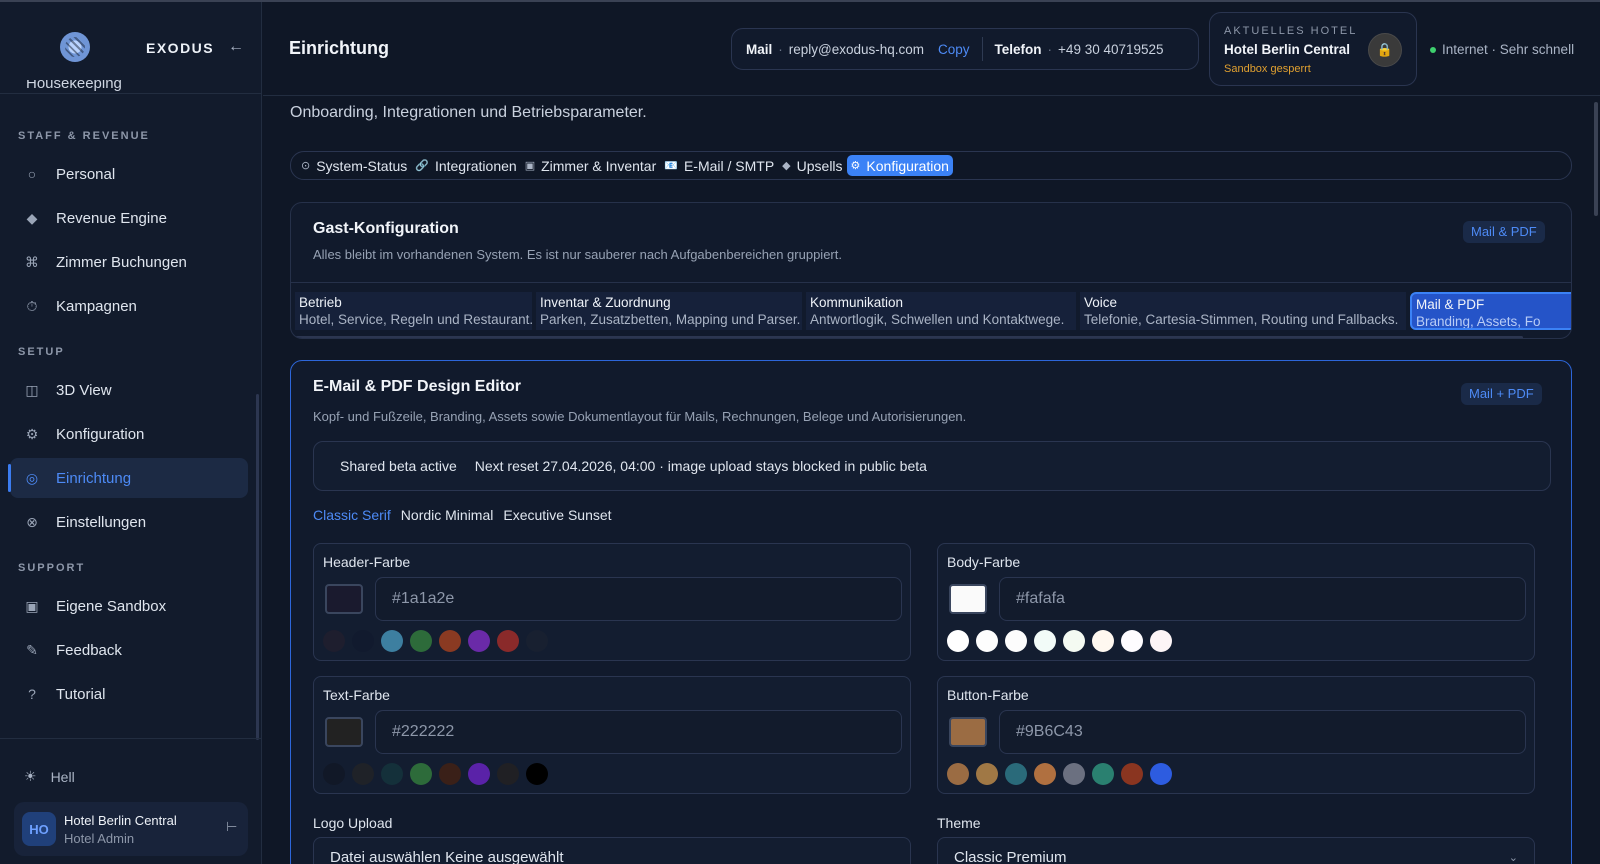 The width and height of the screenshot is (1600, 864). What do you see at coordinates (591, 165) in the screenshot?
I see `tab-zimmer-inventar: ▣ Zimmer & Inventar` at bounding box center [591, 165].